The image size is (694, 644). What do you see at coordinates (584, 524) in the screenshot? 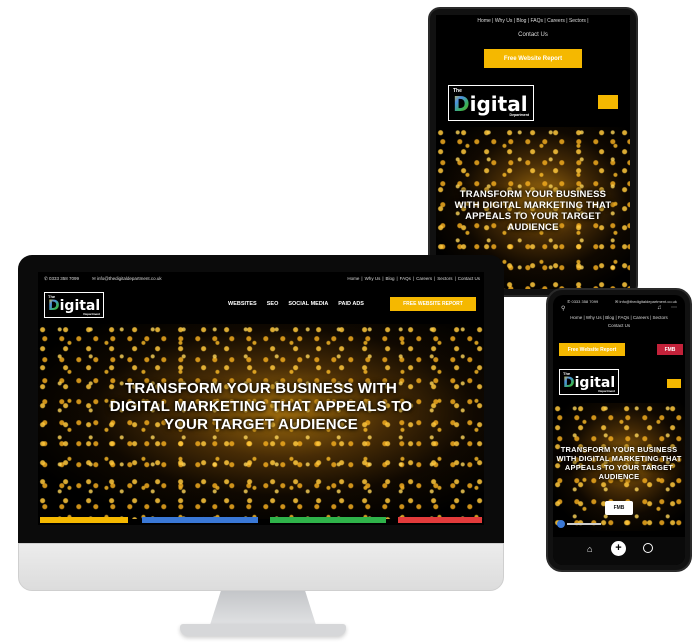
I see `phone-slider-track` at bounding box center [584, 524].